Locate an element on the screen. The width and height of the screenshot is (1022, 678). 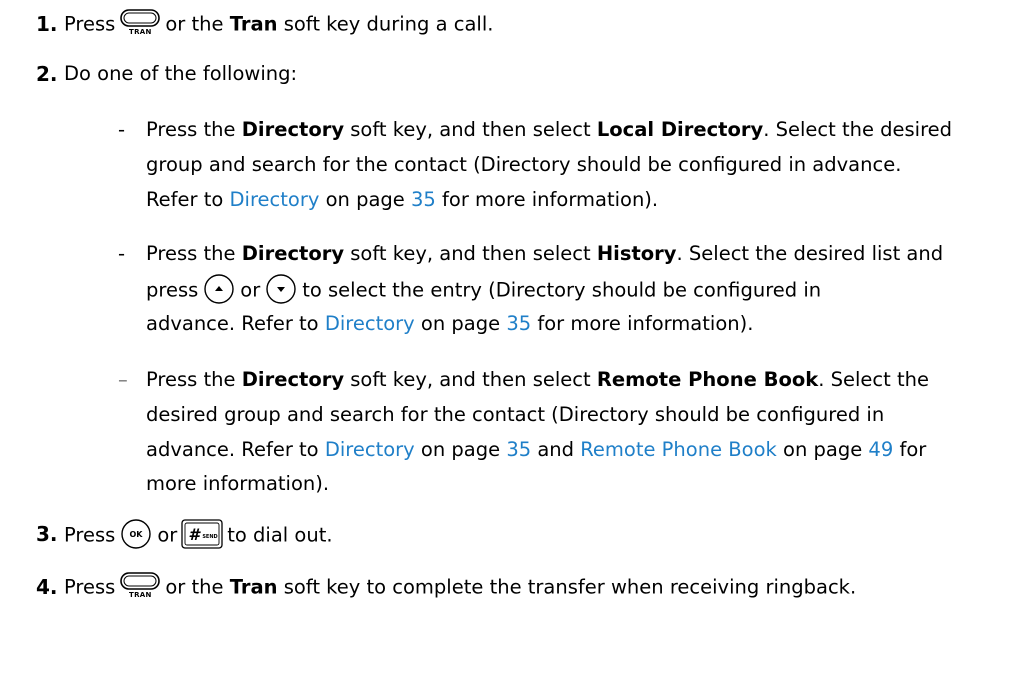
step-3-text: Press OK or # SEND to dial out. is located at coordinates (198, 535).